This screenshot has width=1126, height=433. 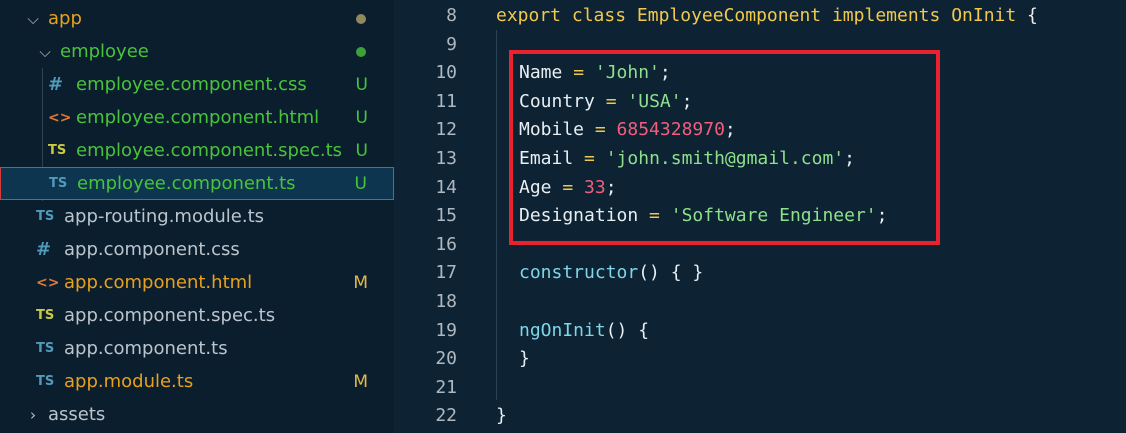 What do you see at coordinates (65, 18) in the screenshot?
I see `folder-label: app` at bounding box center [65, 18].